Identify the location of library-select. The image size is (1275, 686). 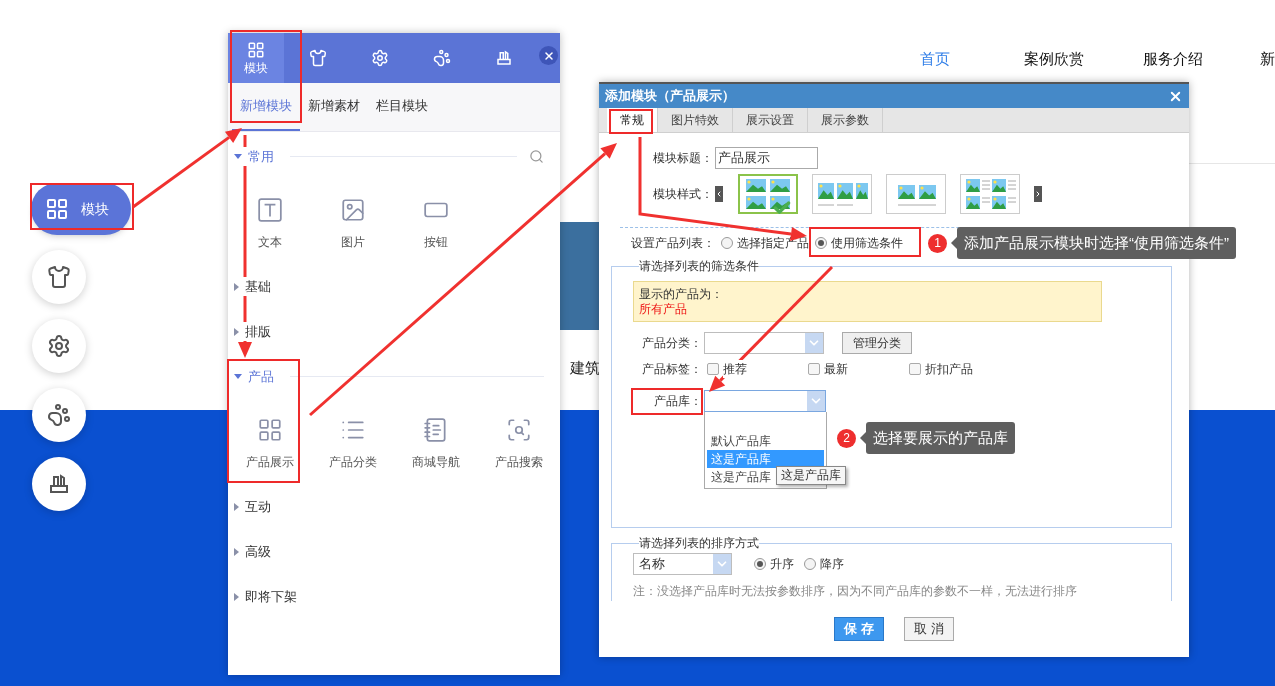
(765, 401).